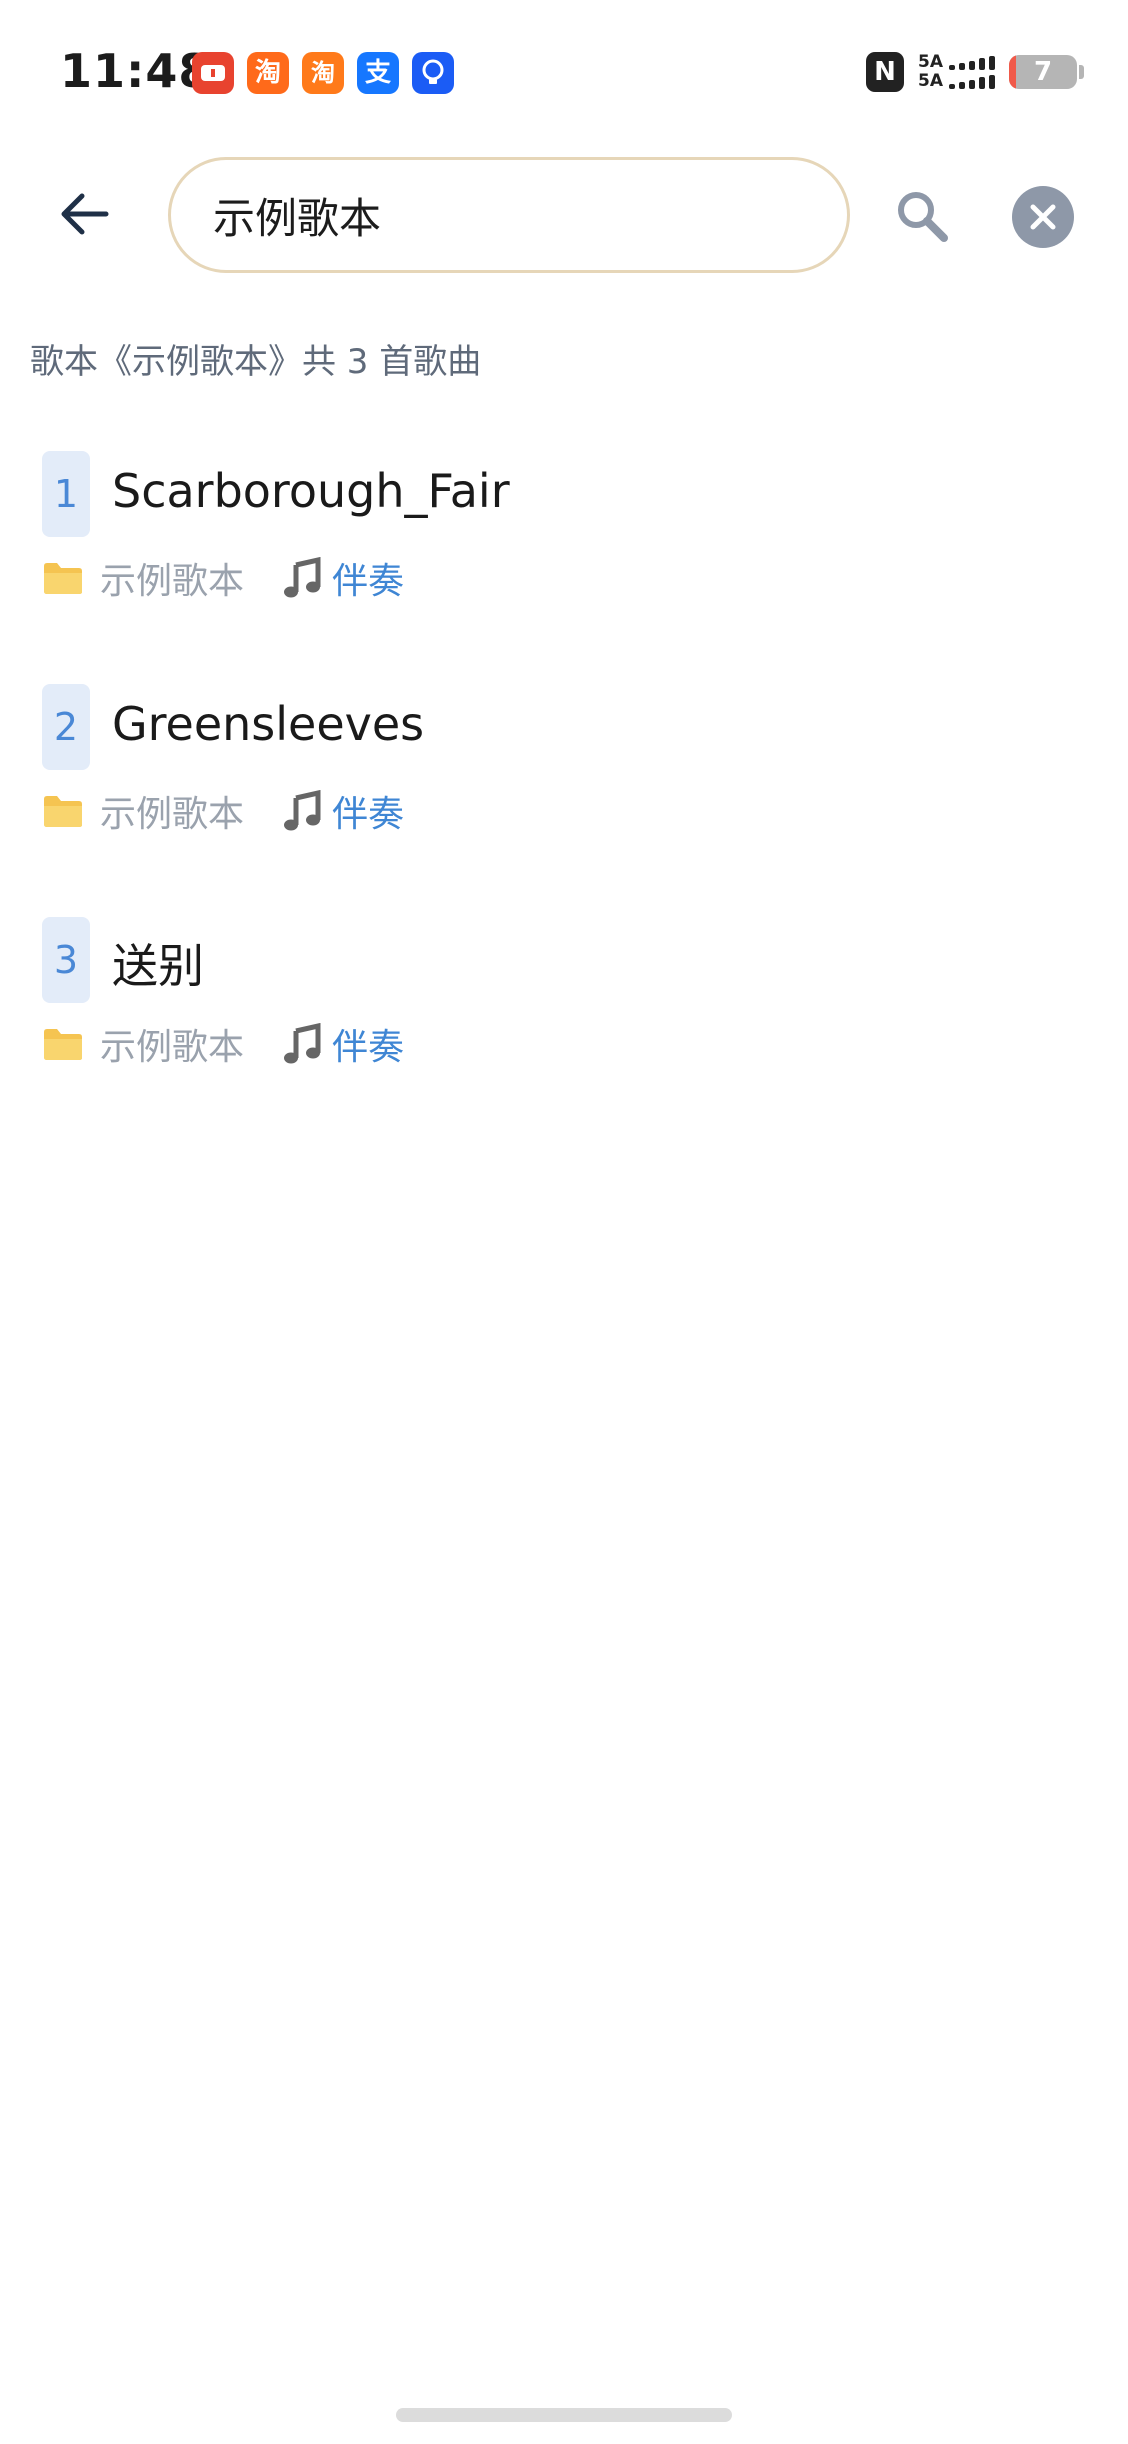 This screenshot has height=2444, width=1128. I want to click on song-index-badge: 2, so click(66, 727).